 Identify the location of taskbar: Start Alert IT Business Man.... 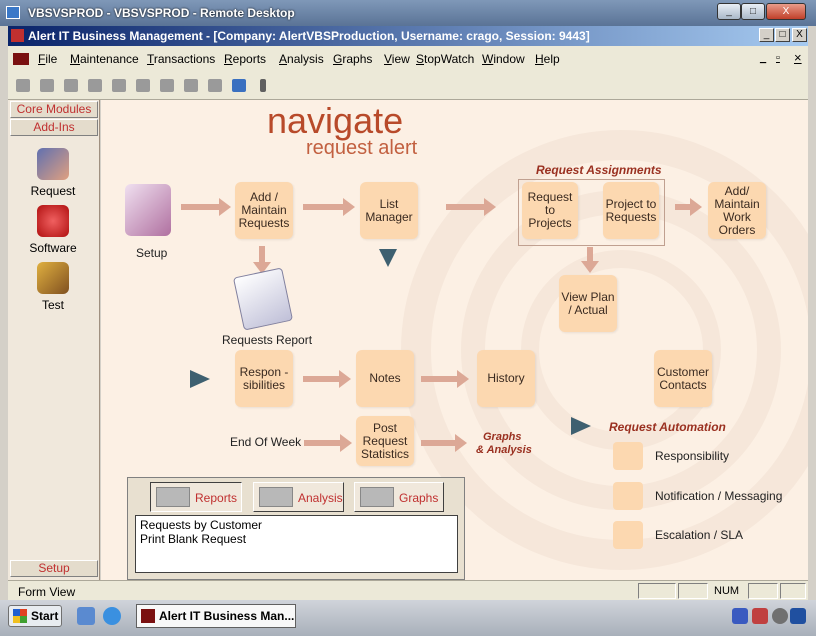
(408, 618).